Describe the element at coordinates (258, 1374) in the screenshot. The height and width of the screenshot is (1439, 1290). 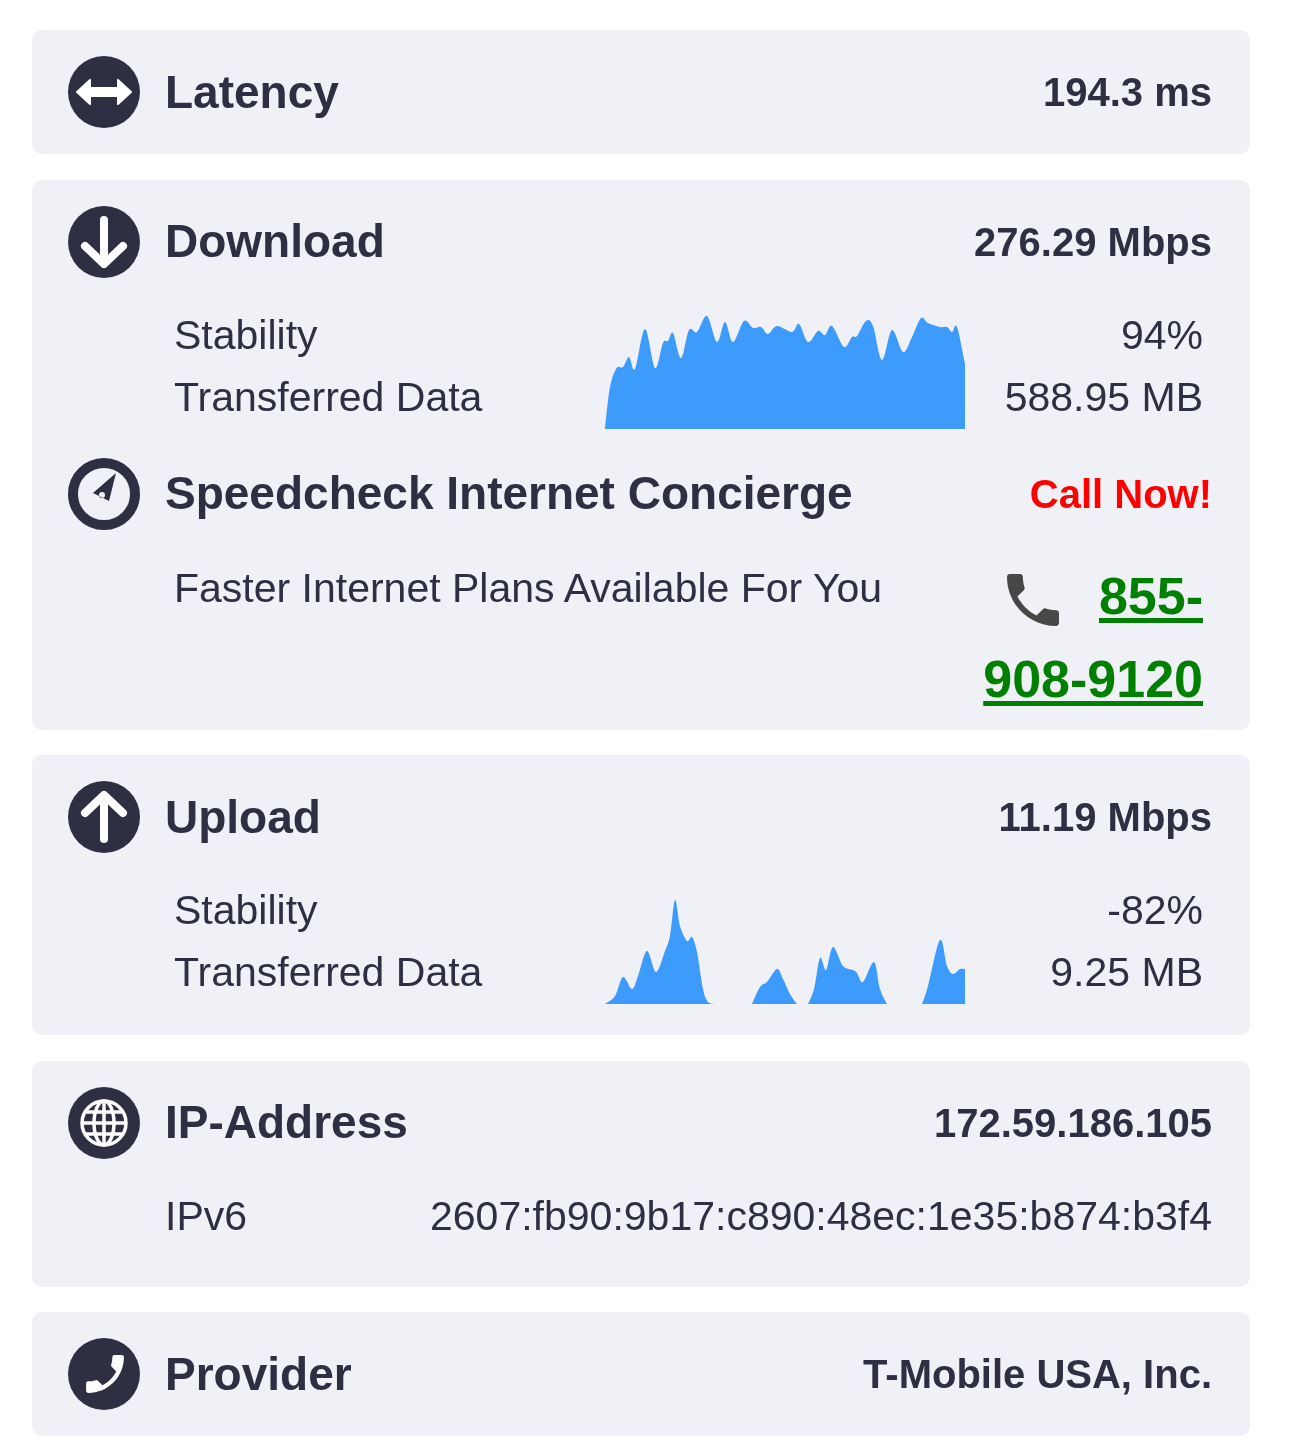
I see `provider-title: Provider` at that location.